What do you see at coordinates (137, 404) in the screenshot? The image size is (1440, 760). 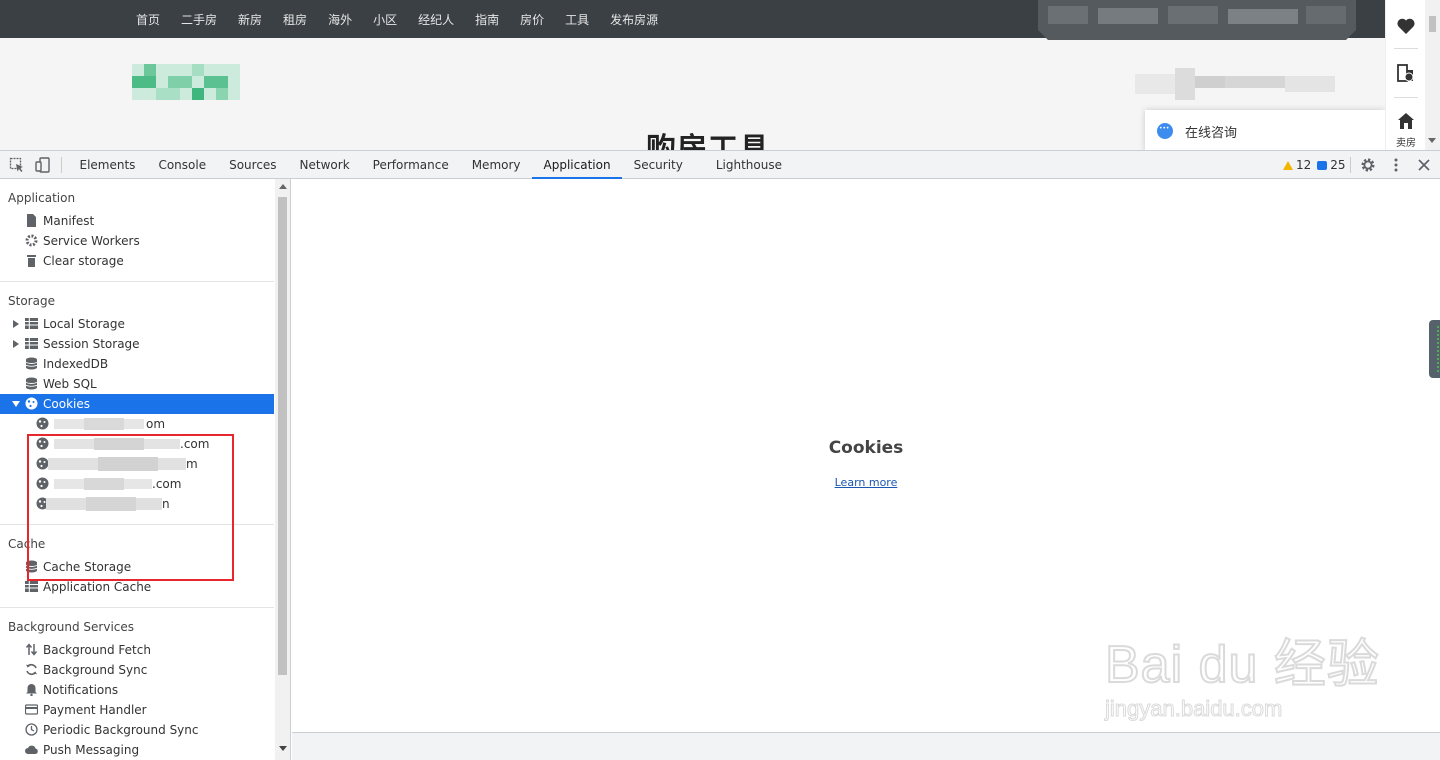 I see `sidebar-item-cookies: Cookies` at bounding box center [137, 404].